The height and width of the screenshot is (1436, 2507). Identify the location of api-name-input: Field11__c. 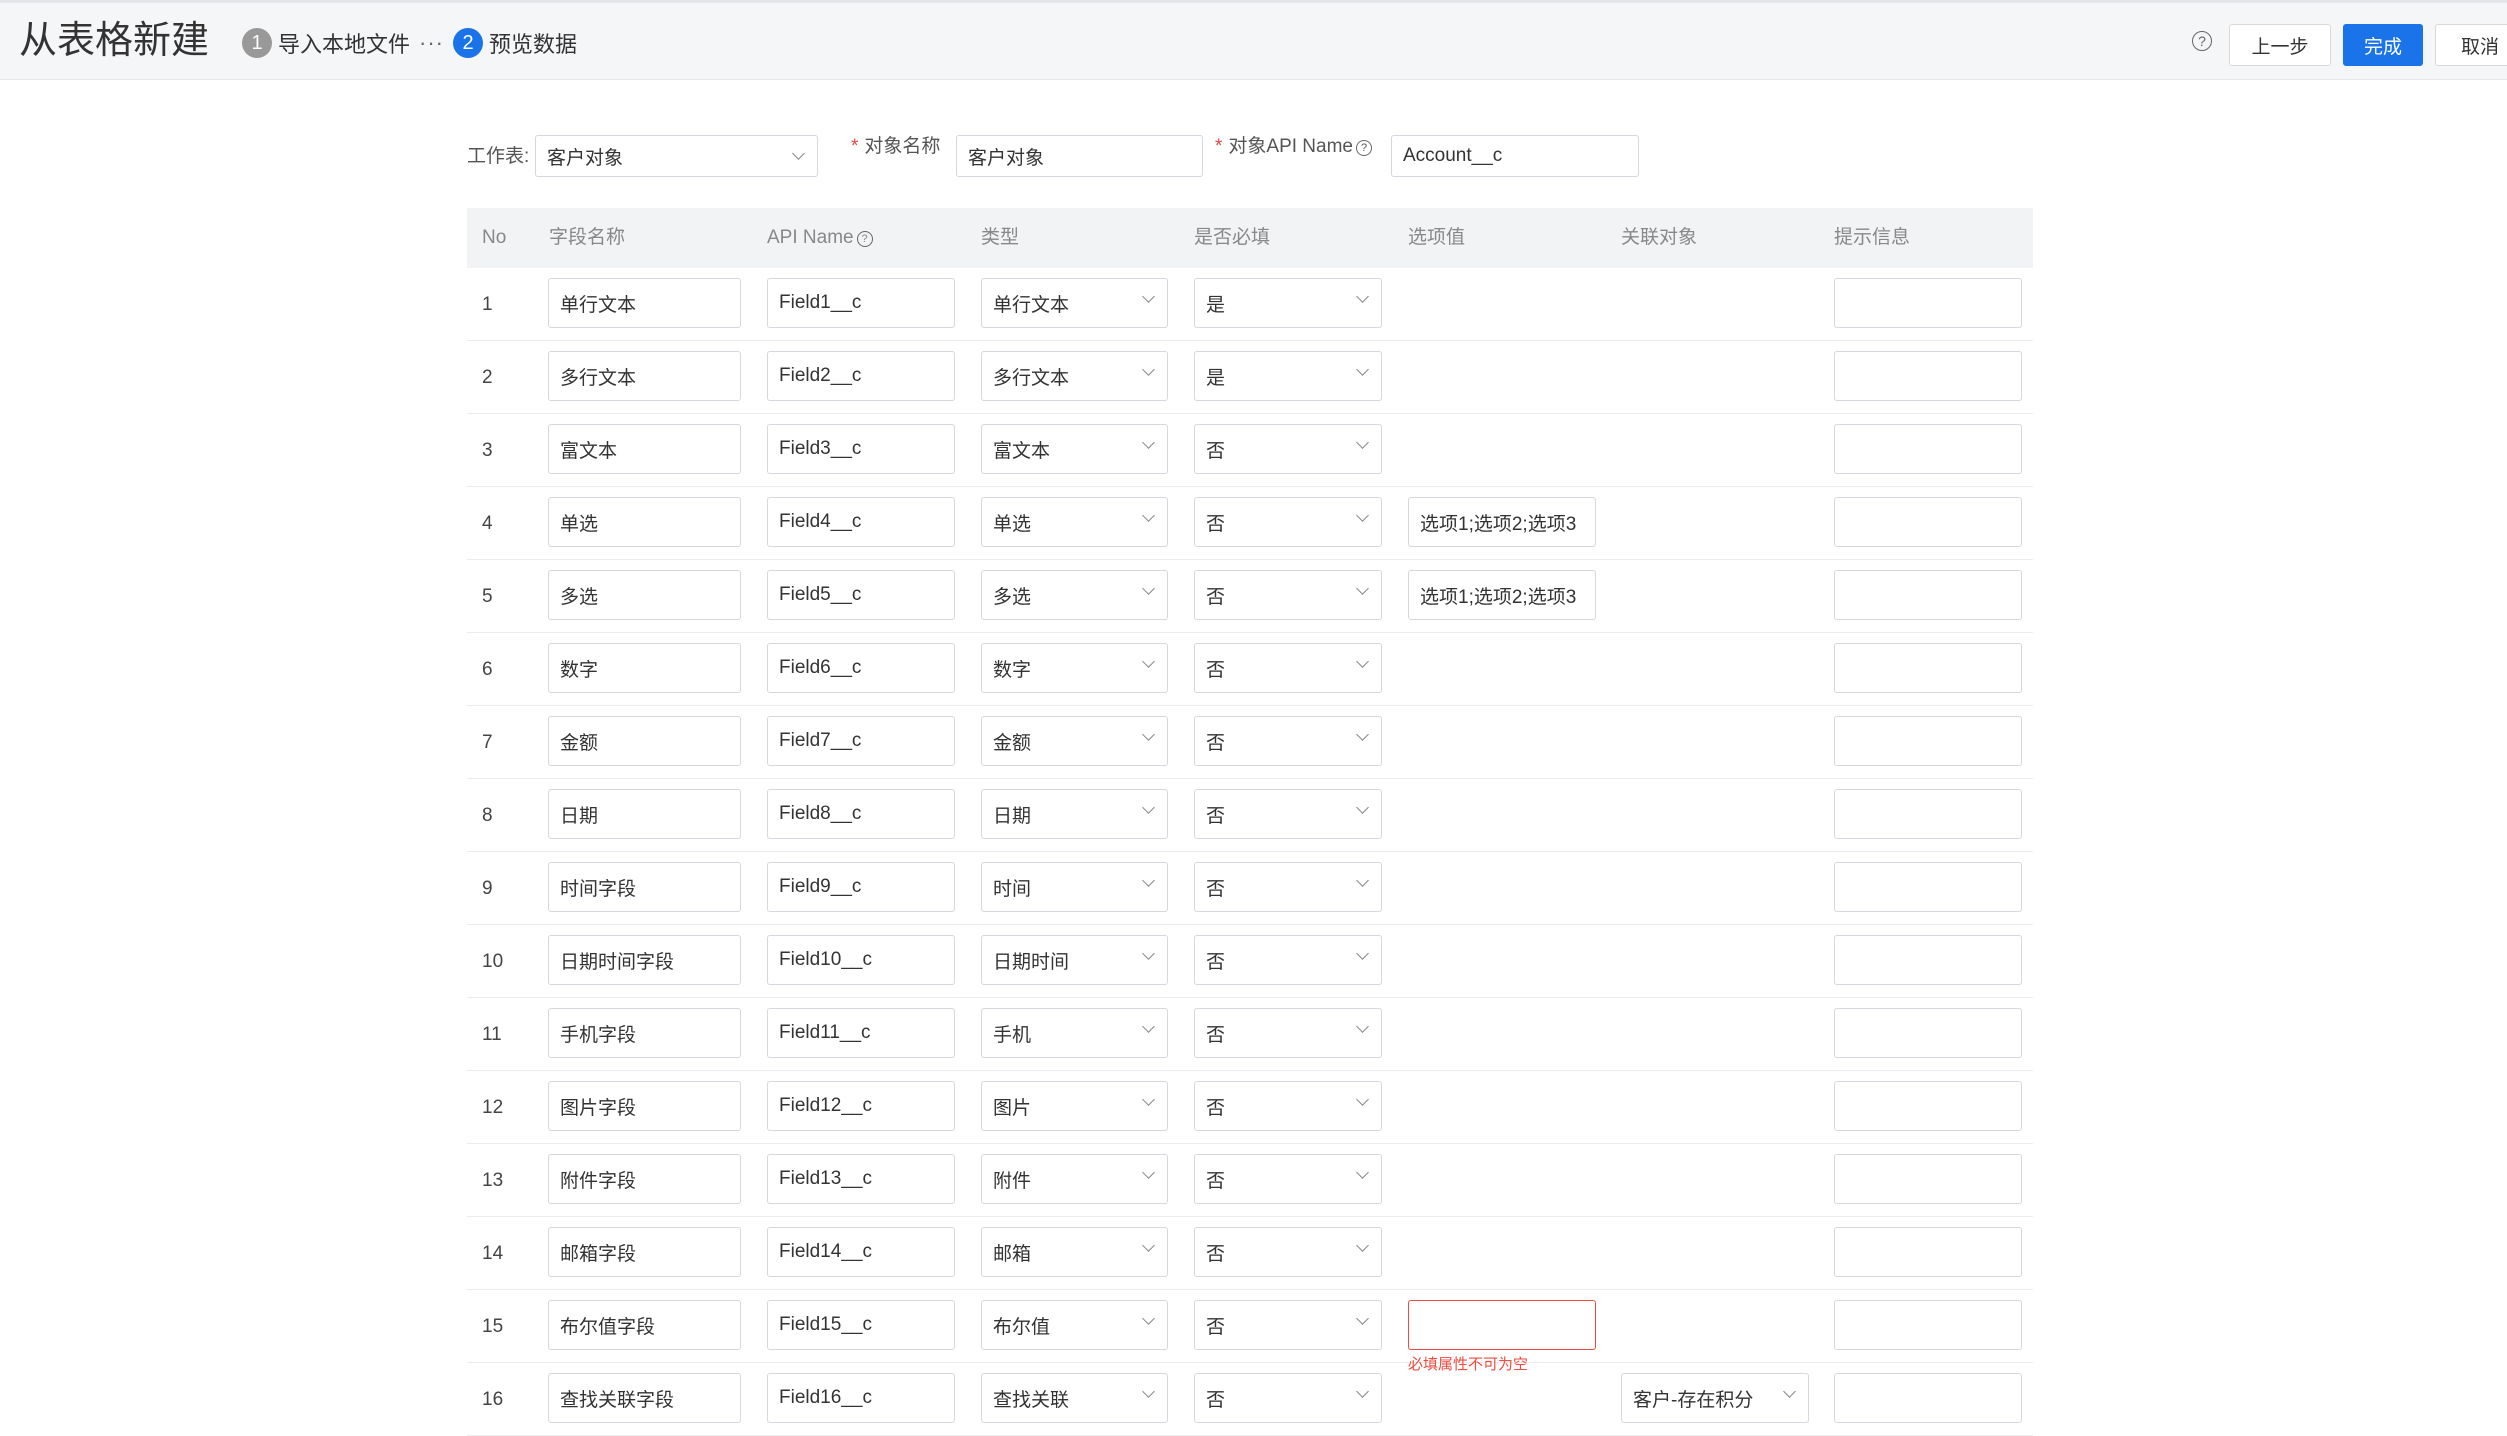
(861, 1033).